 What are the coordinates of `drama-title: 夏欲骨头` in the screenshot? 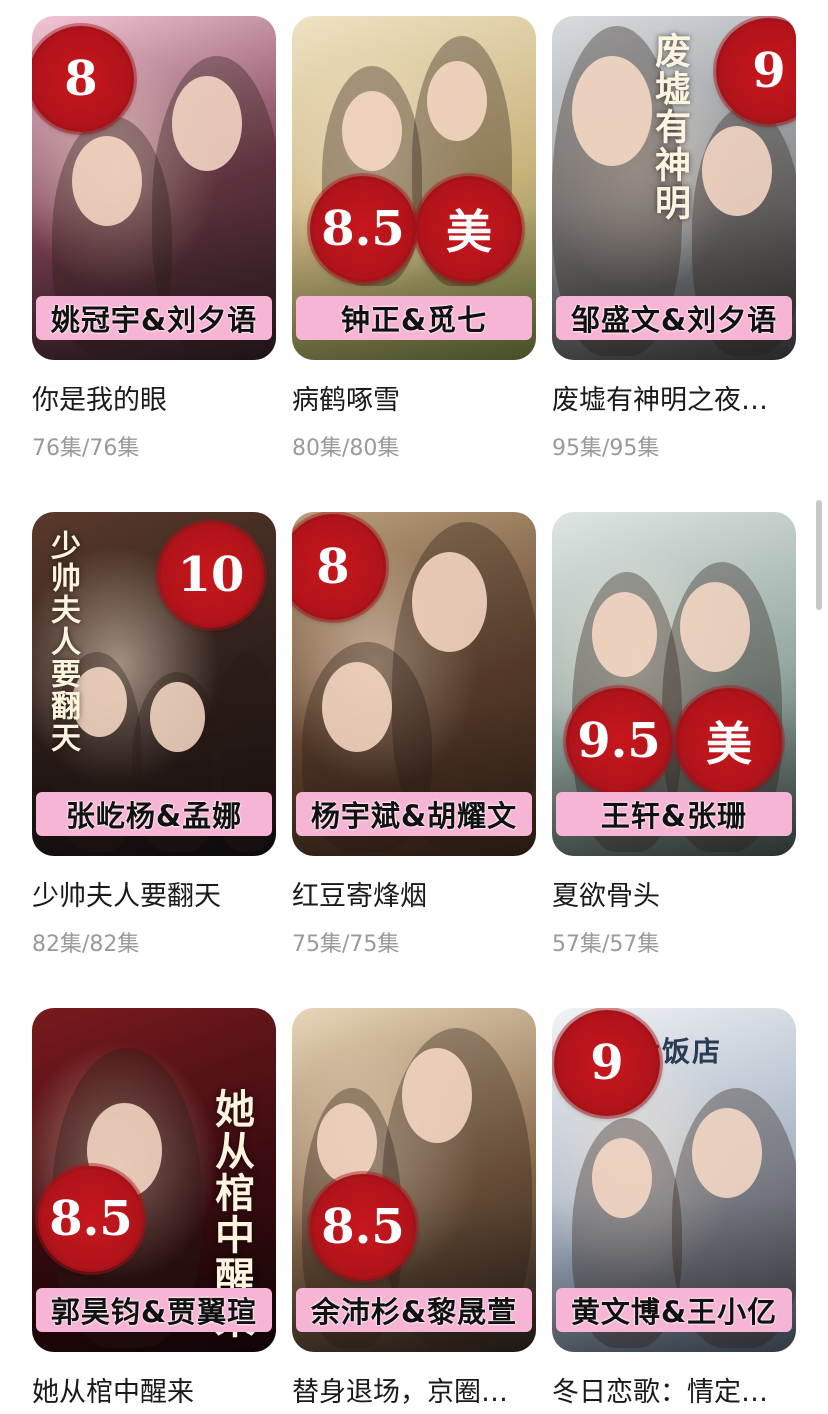 It's located at (674, 893).